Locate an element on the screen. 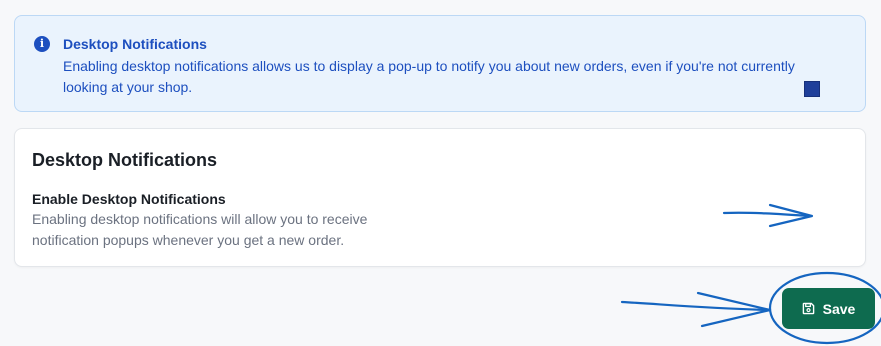 This screenshot has height=346, width=881. arrow-to-save-button-head is located at coordinates (734, 309).